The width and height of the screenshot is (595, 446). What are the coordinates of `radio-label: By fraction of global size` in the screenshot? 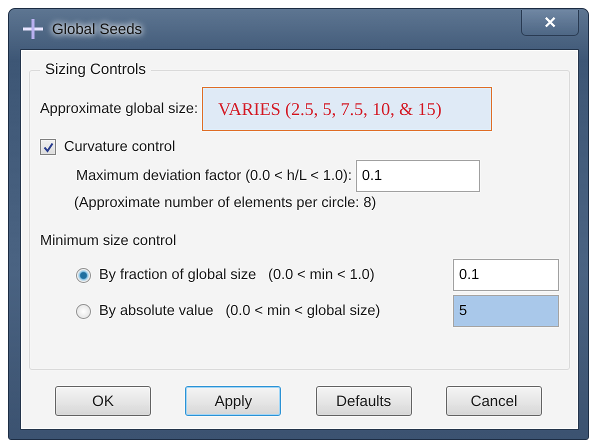 It's located at (177, 275).